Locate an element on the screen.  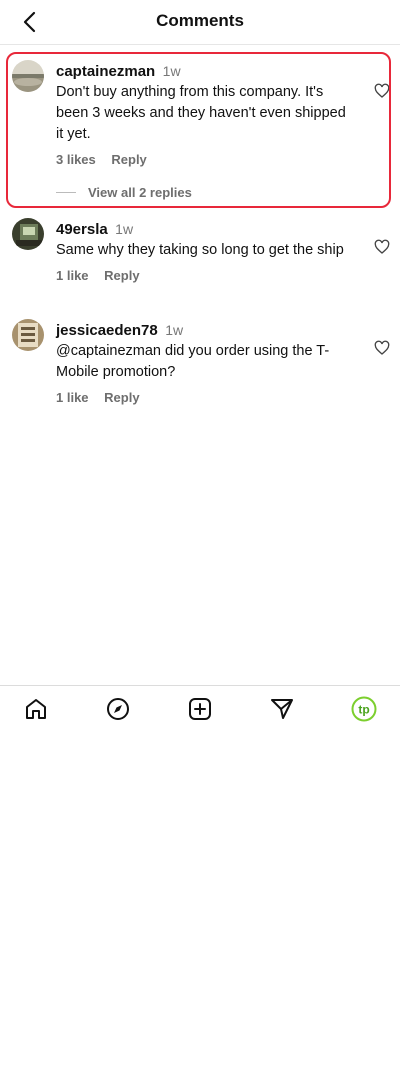
create-post-icon is located at coordinates (200, 709).